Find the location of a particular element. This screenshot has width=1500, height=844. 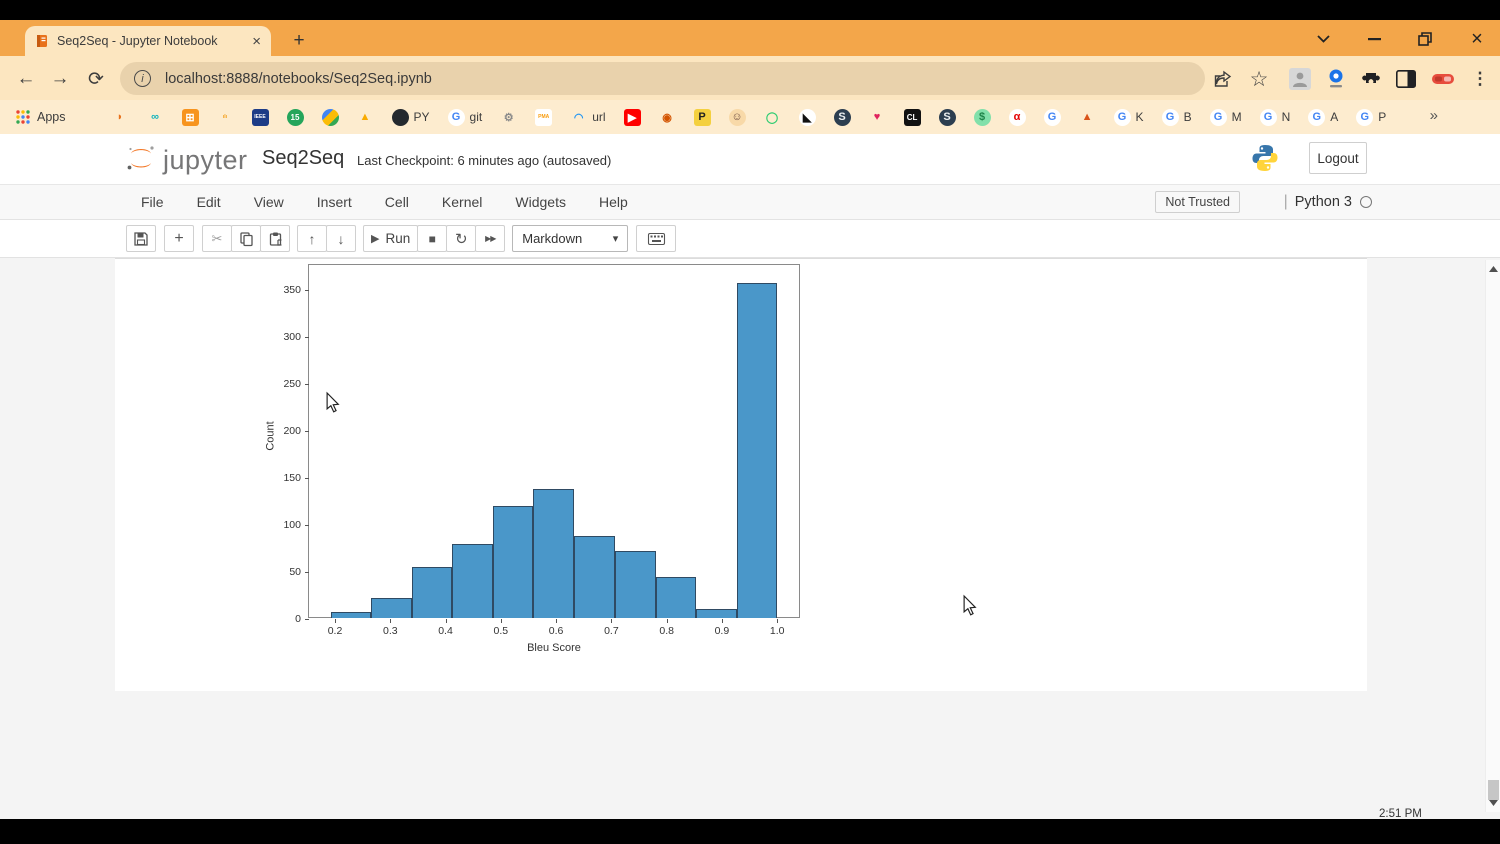

bookmark-item: ⚙ is located at coordinates (508, 117).